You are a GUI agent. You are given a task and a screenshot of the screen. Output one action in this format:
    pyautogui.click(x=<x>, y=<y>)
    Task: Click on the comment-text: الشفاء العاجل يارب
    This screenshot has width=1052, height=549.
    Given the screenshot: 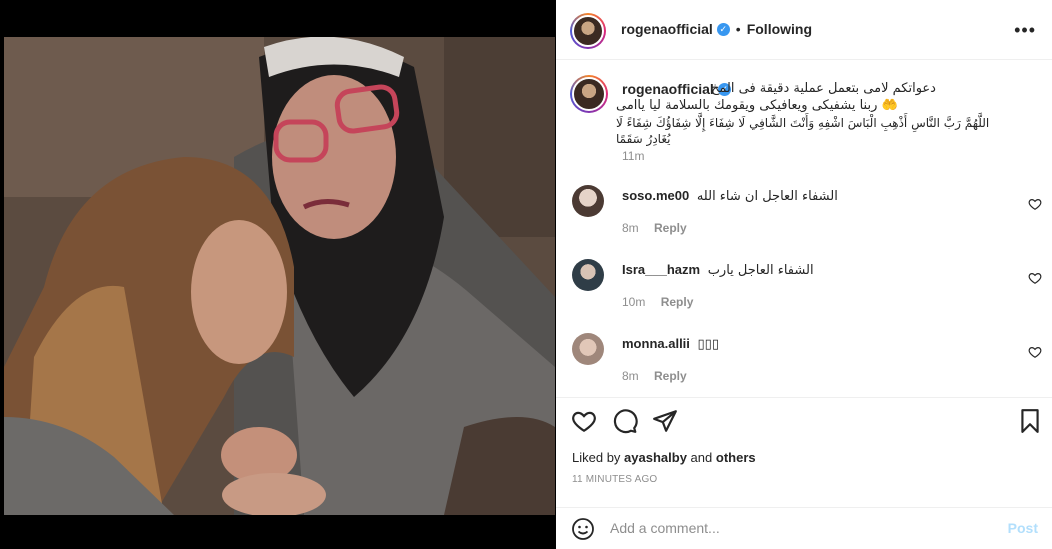 What is the action you would take?
    pyautogui.click(x=760, y=270)
    